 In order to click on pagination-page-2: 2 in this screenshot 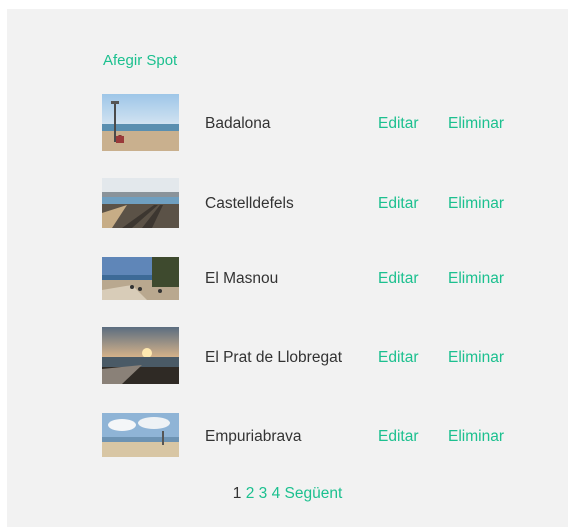, I will do `click(250, 493)`.